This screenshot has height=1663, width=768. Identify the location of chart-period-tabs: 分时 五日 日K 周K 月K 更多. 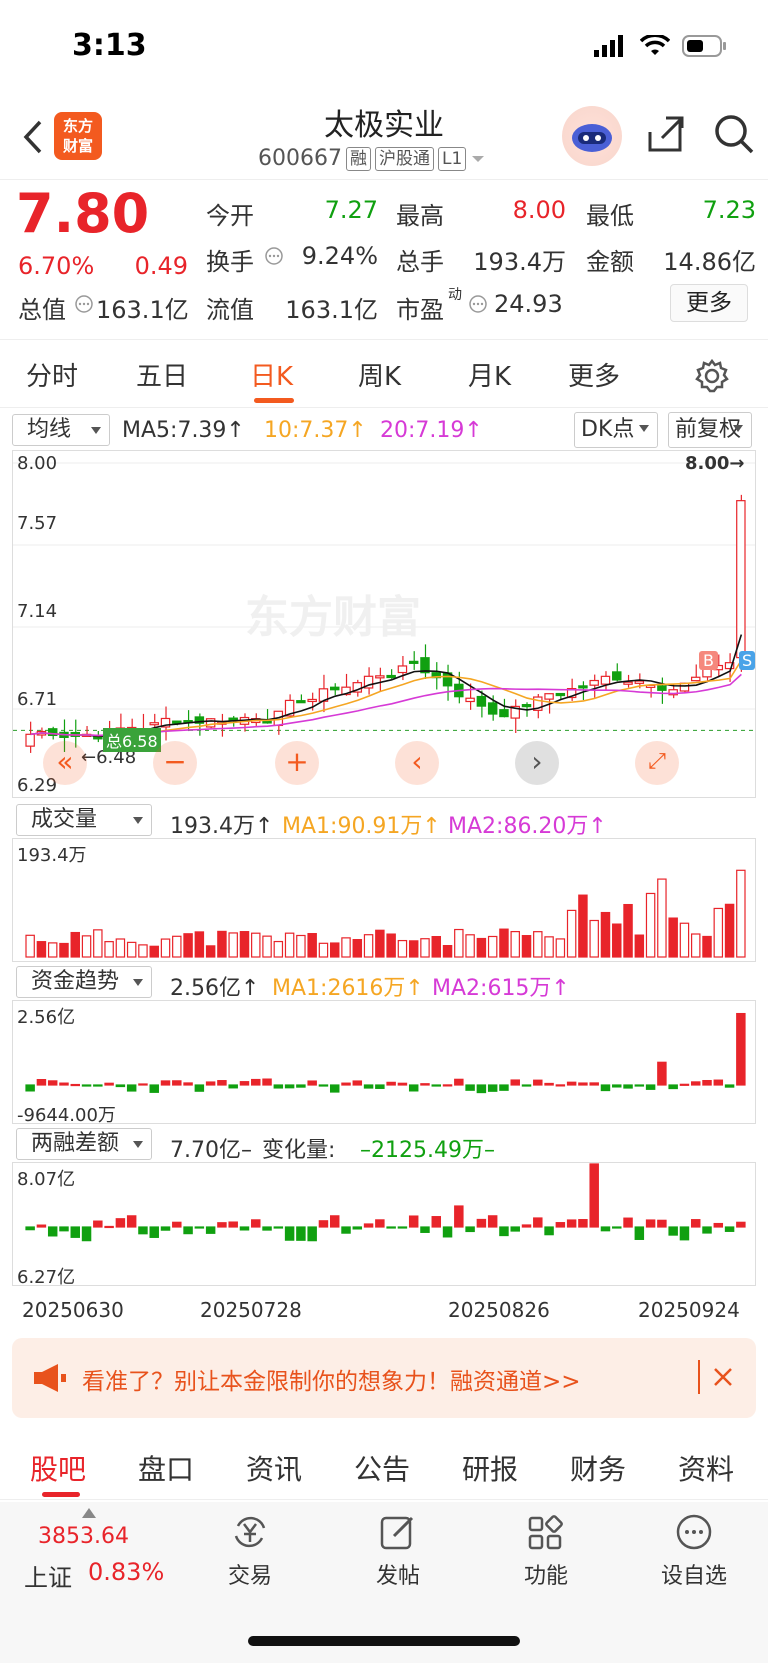
(384, 375).